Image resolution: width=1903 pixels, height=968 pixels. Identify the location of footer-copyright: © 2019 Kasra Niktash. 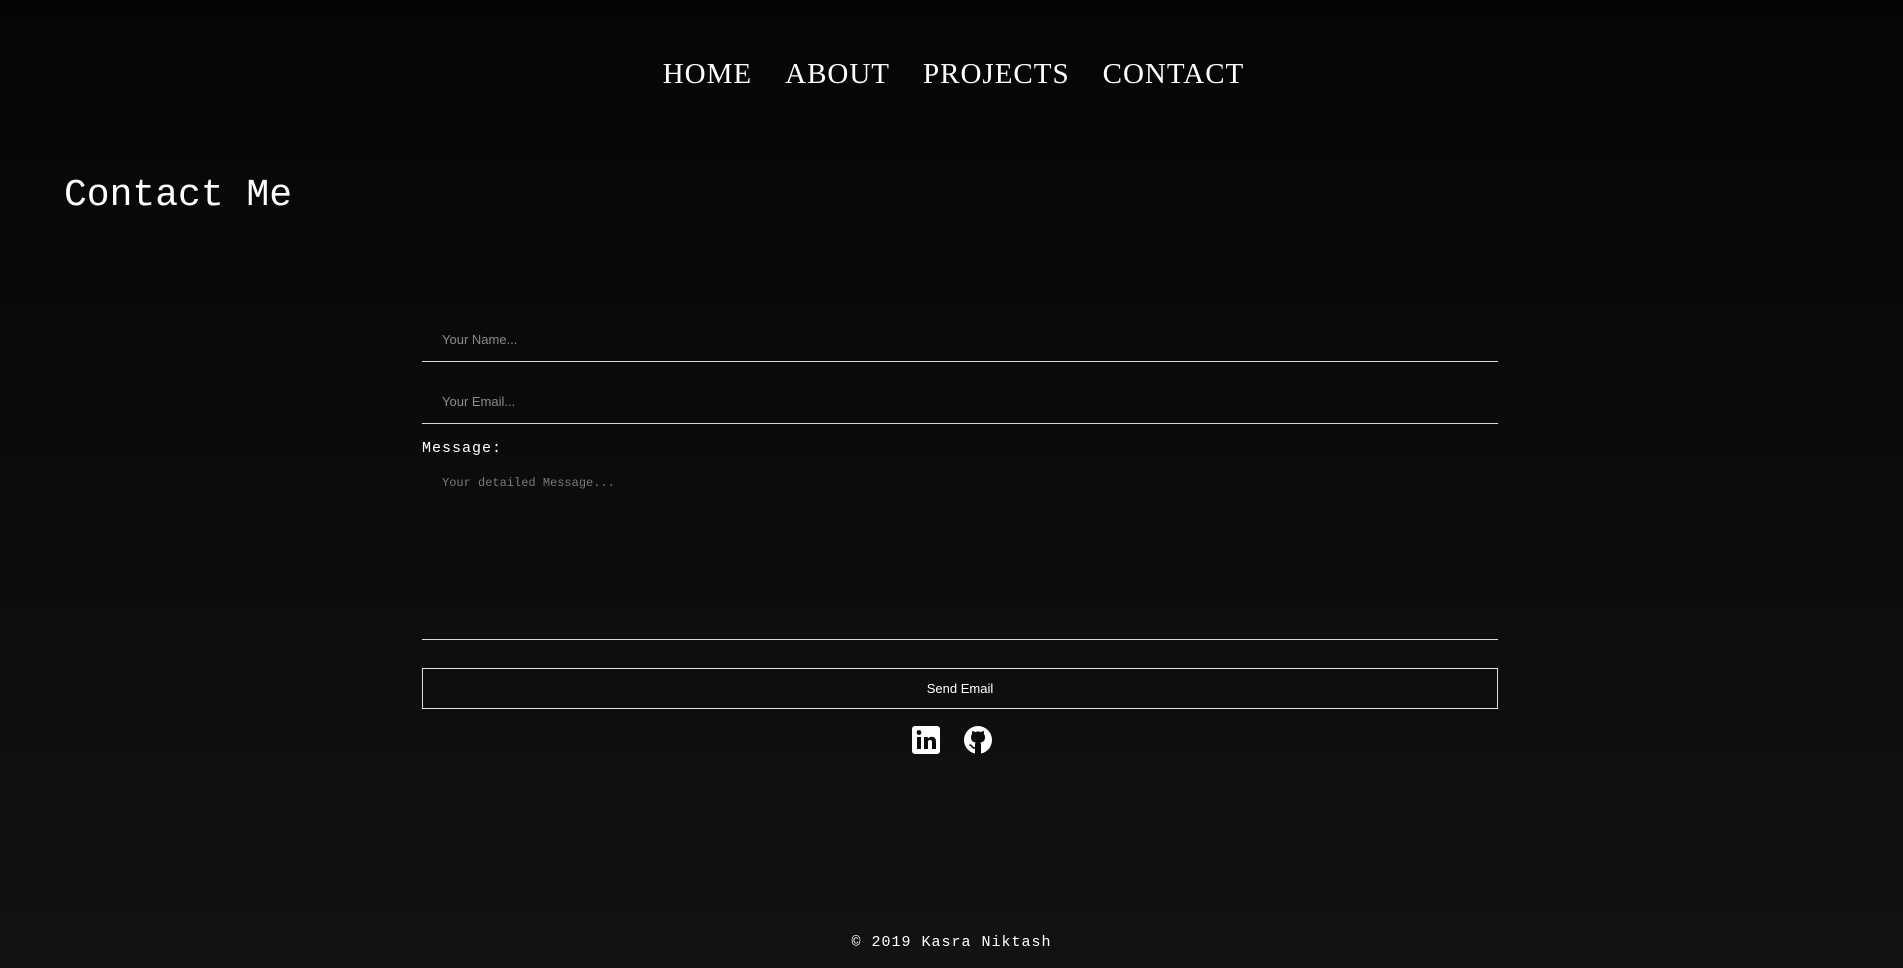
(951, 942).